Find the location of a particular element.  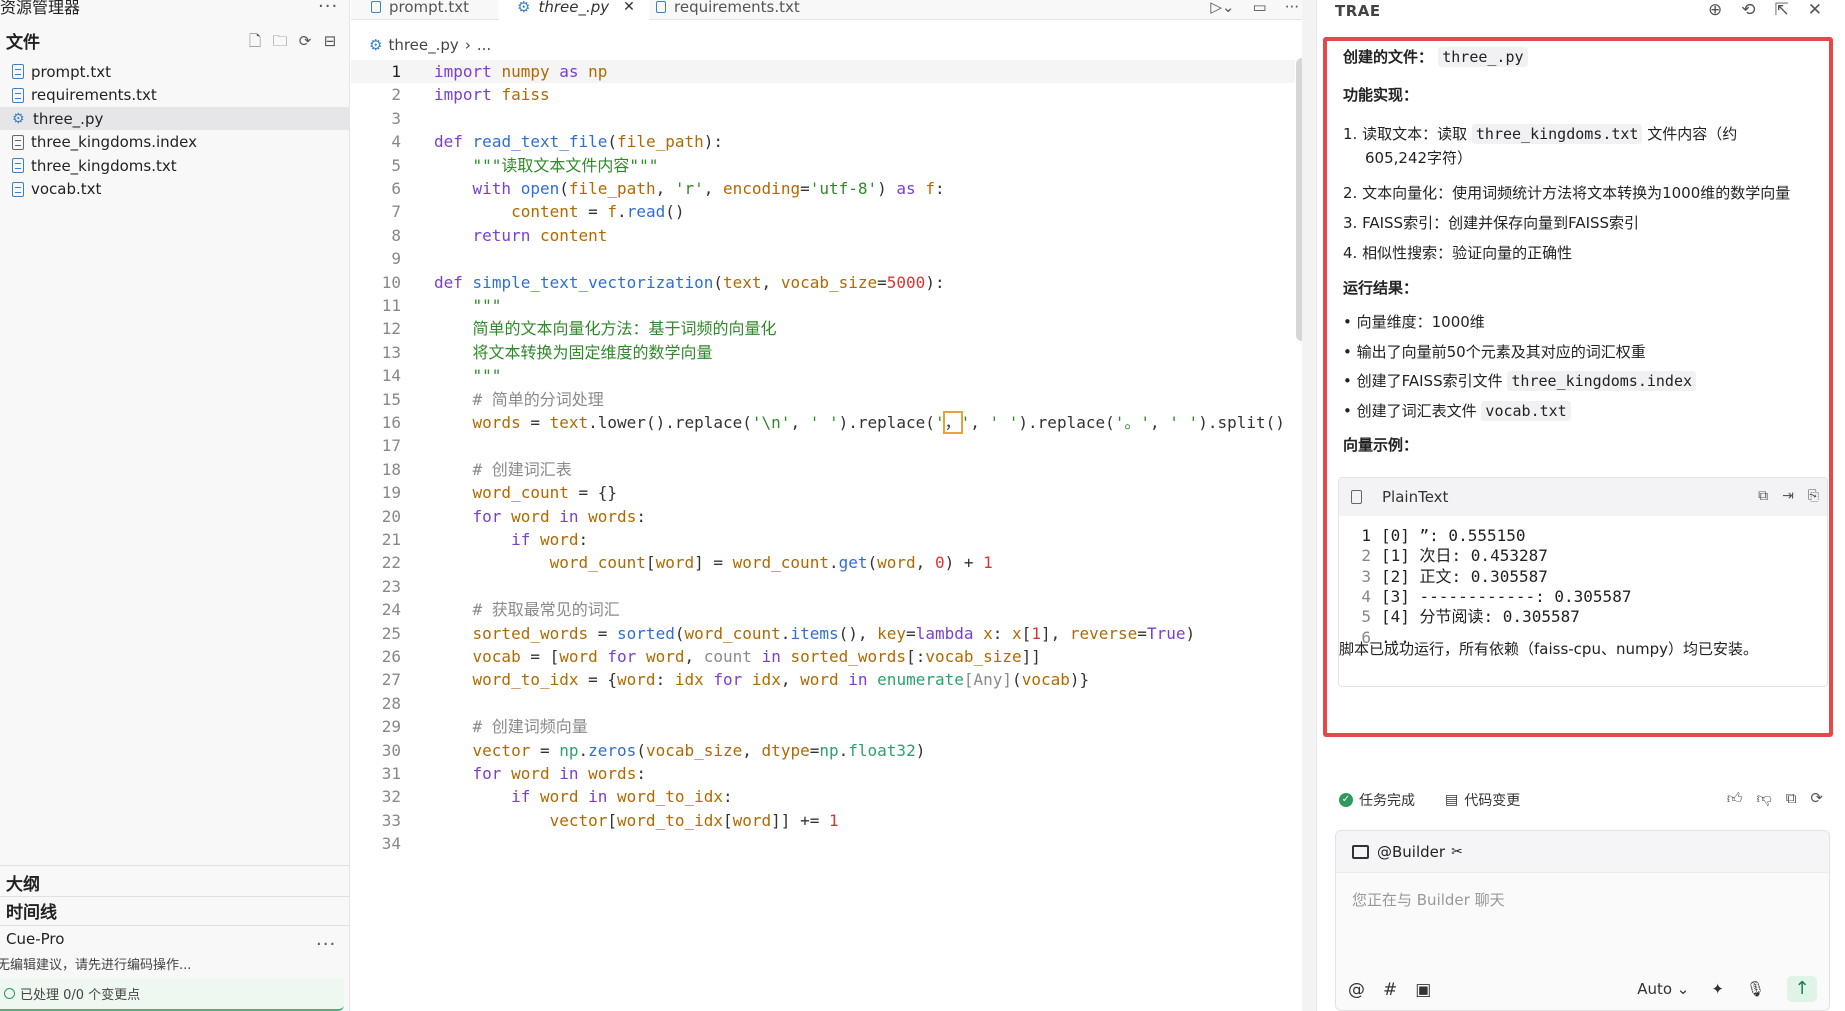

code-line: 15 # 简单的分词处理 is located at coordinates (823, 399).